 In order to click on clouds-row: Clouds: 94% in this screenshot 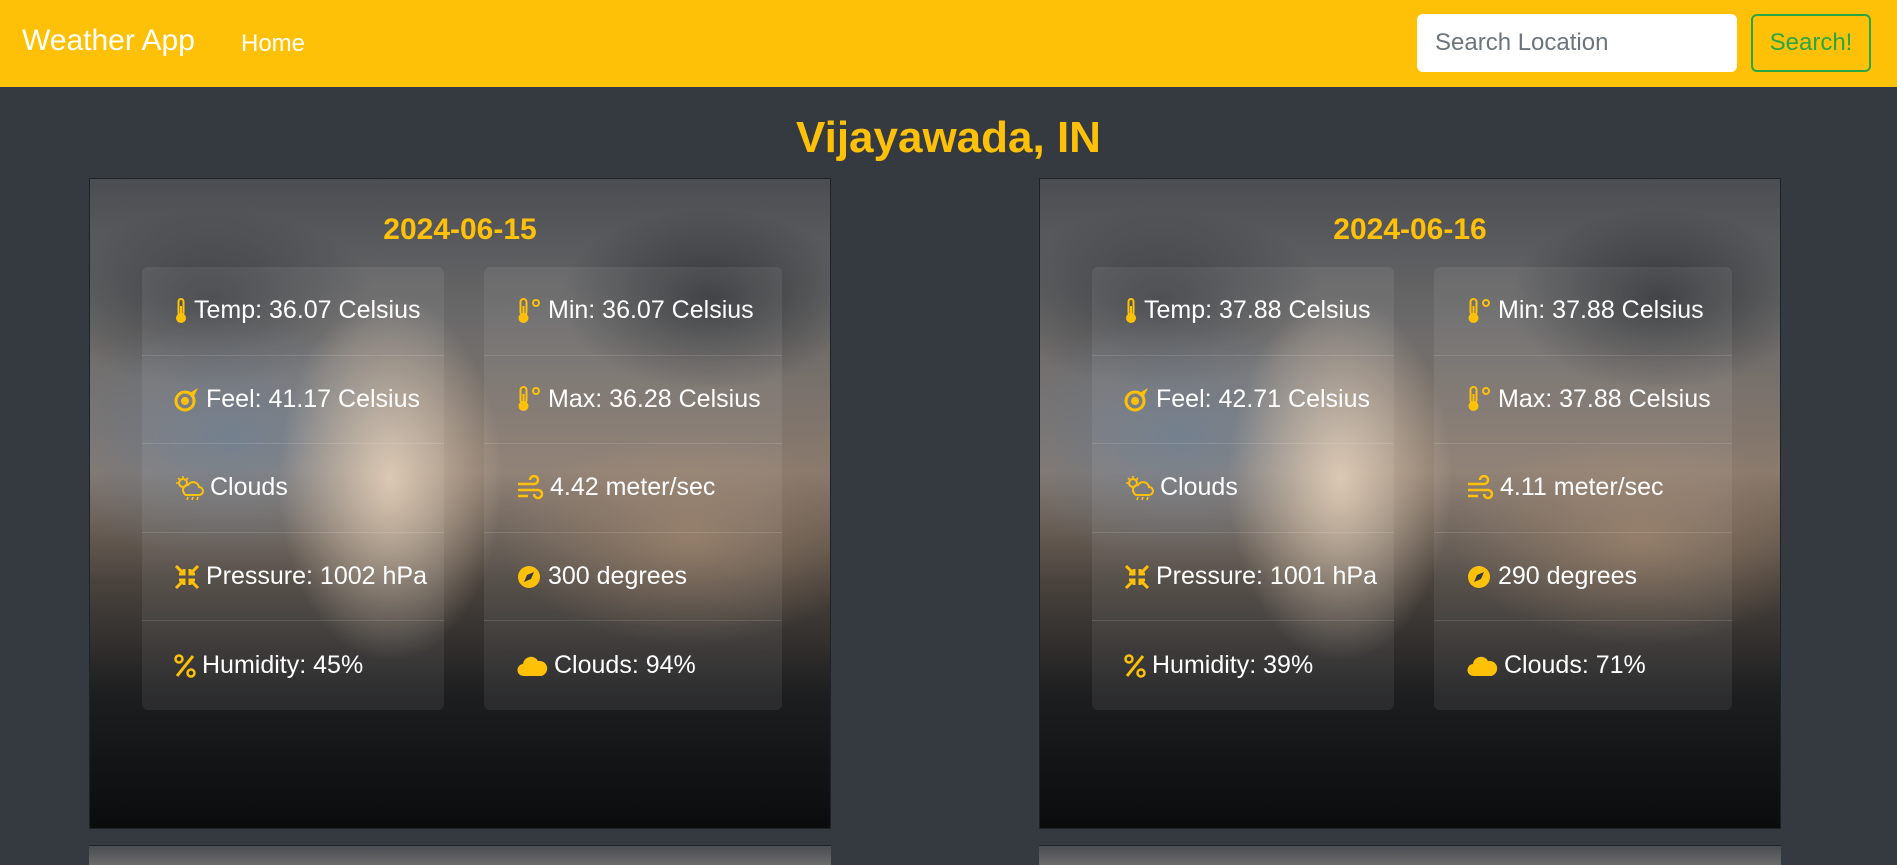, I will do `click(633, 665)`.